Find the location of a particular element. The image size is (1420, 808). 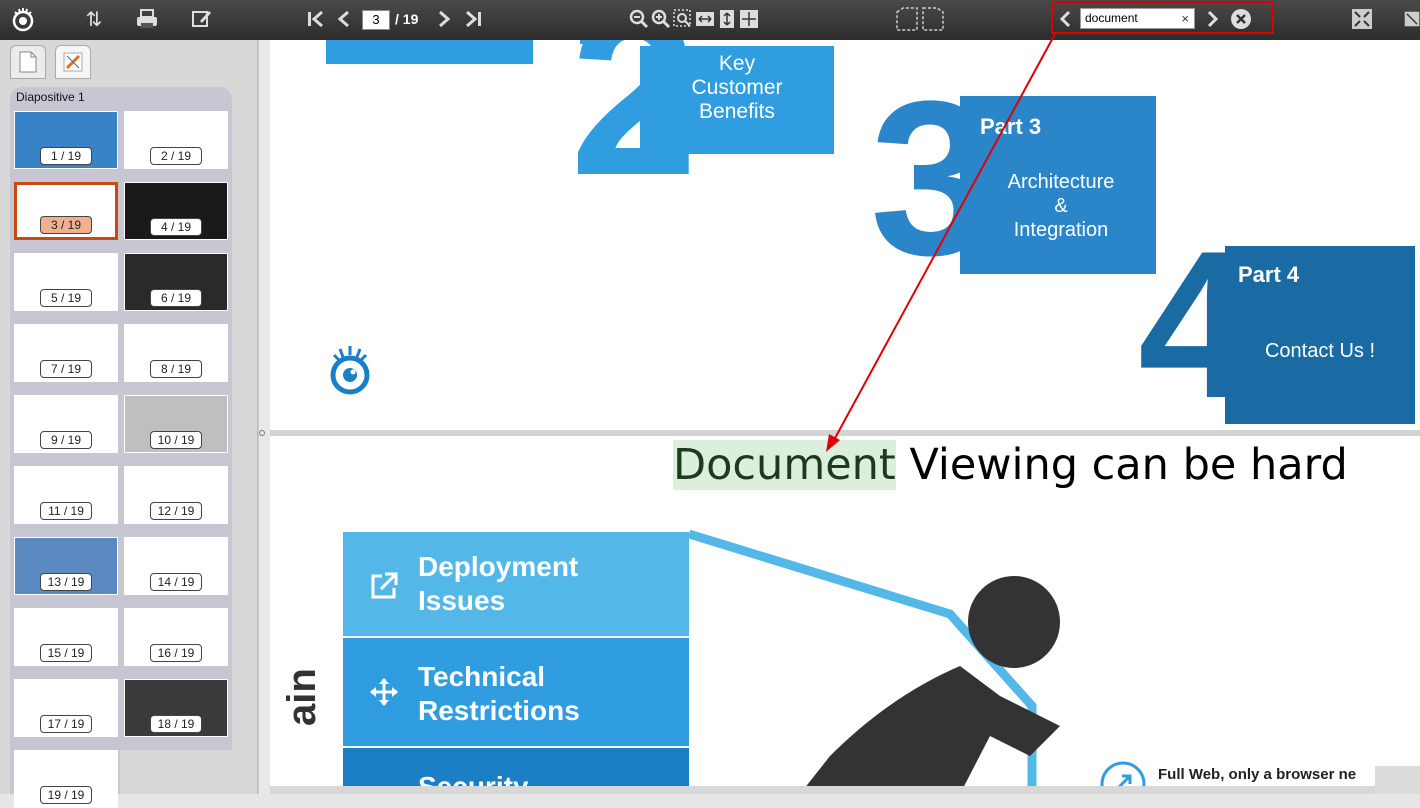

thumbnail-page-18: 18 / 19 is located at coordinates (176, 708).